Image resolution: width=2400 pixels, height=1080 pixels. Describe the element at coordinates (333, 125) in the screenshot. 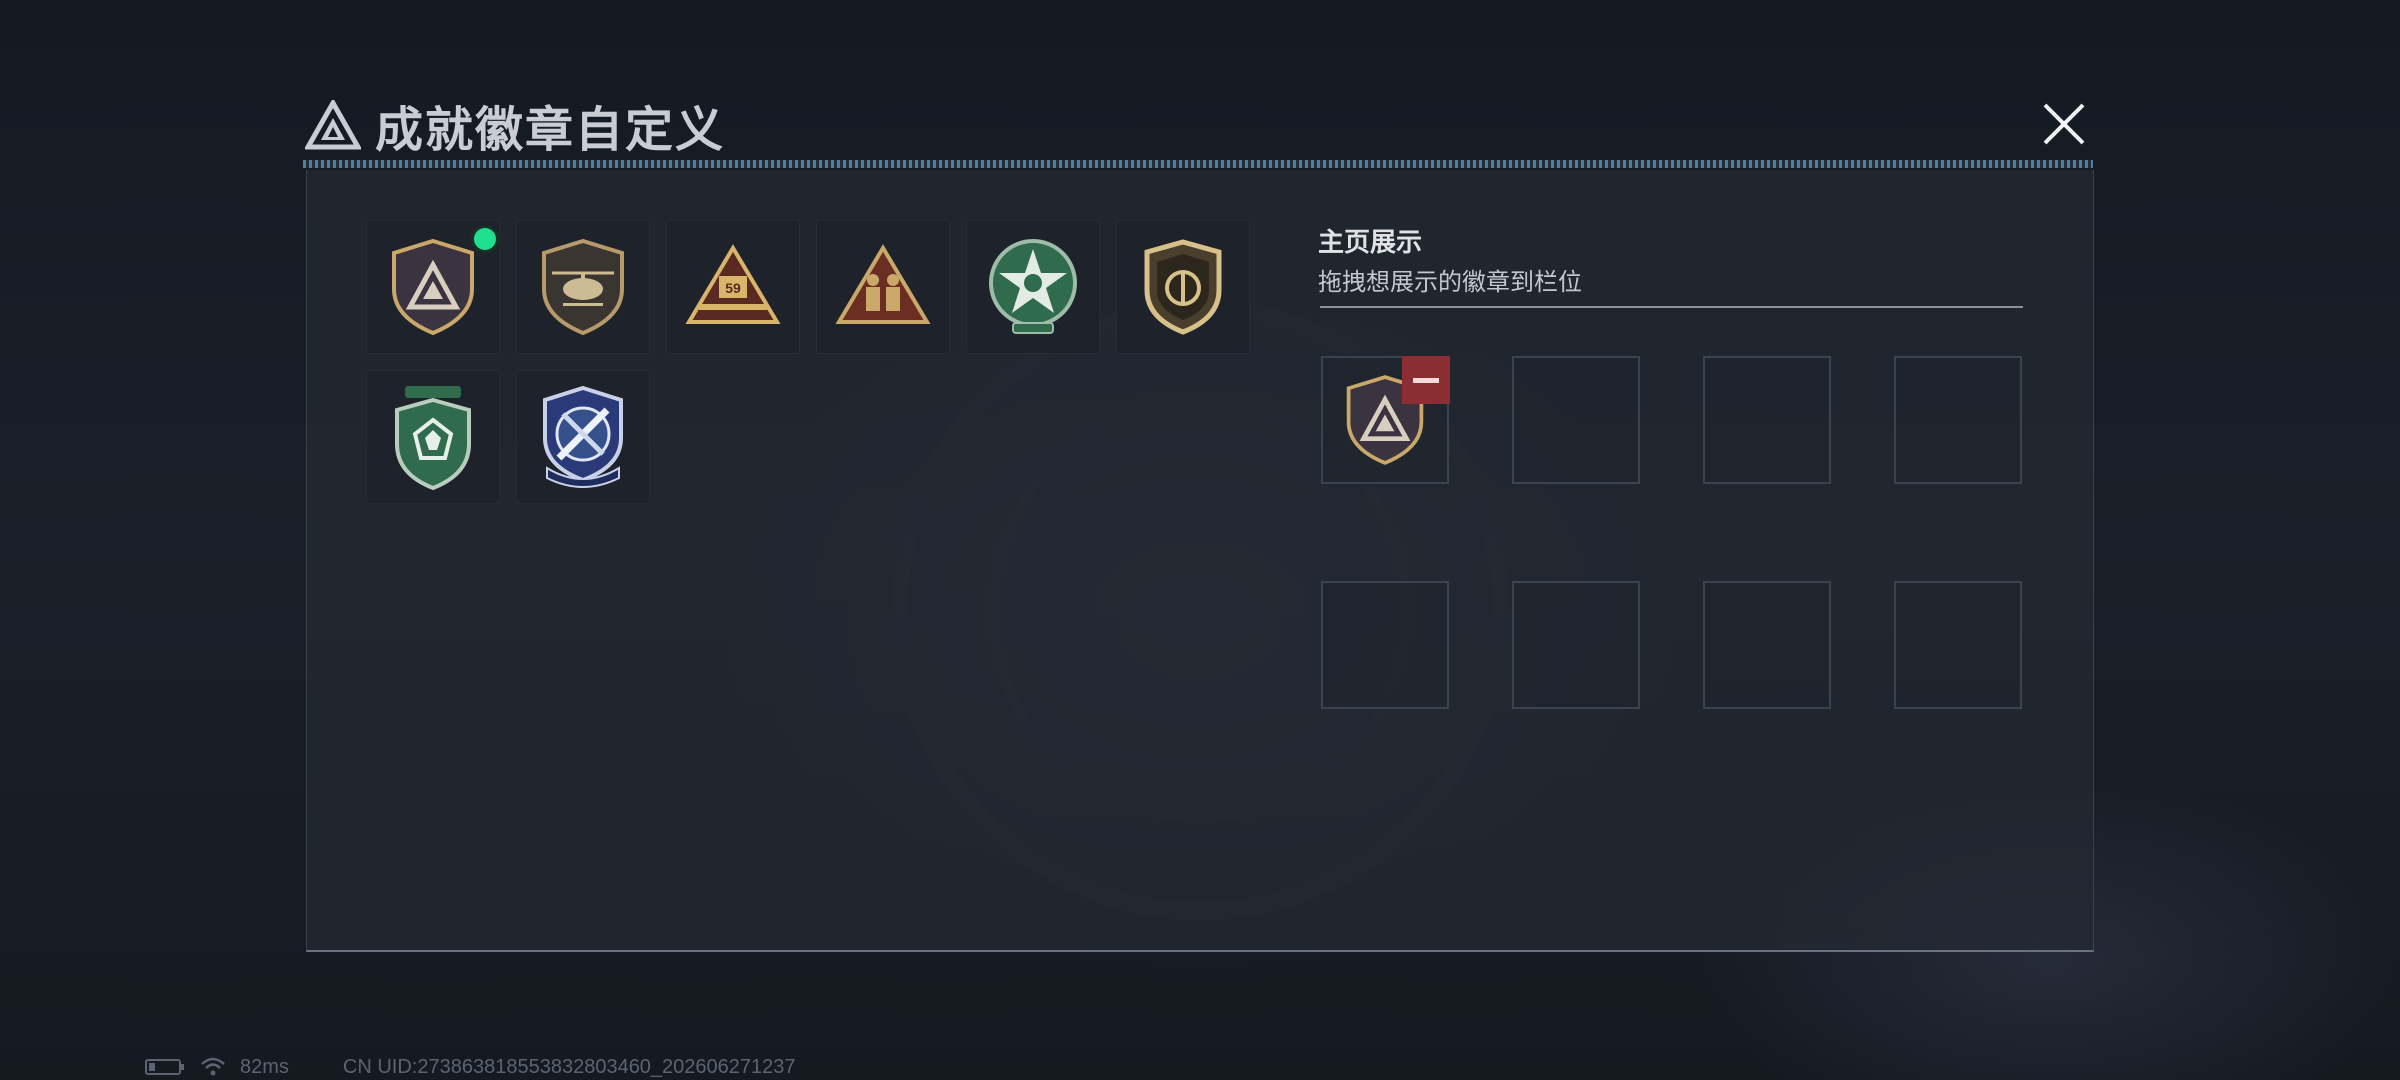

I see `triangle-logo-icon` at that location.